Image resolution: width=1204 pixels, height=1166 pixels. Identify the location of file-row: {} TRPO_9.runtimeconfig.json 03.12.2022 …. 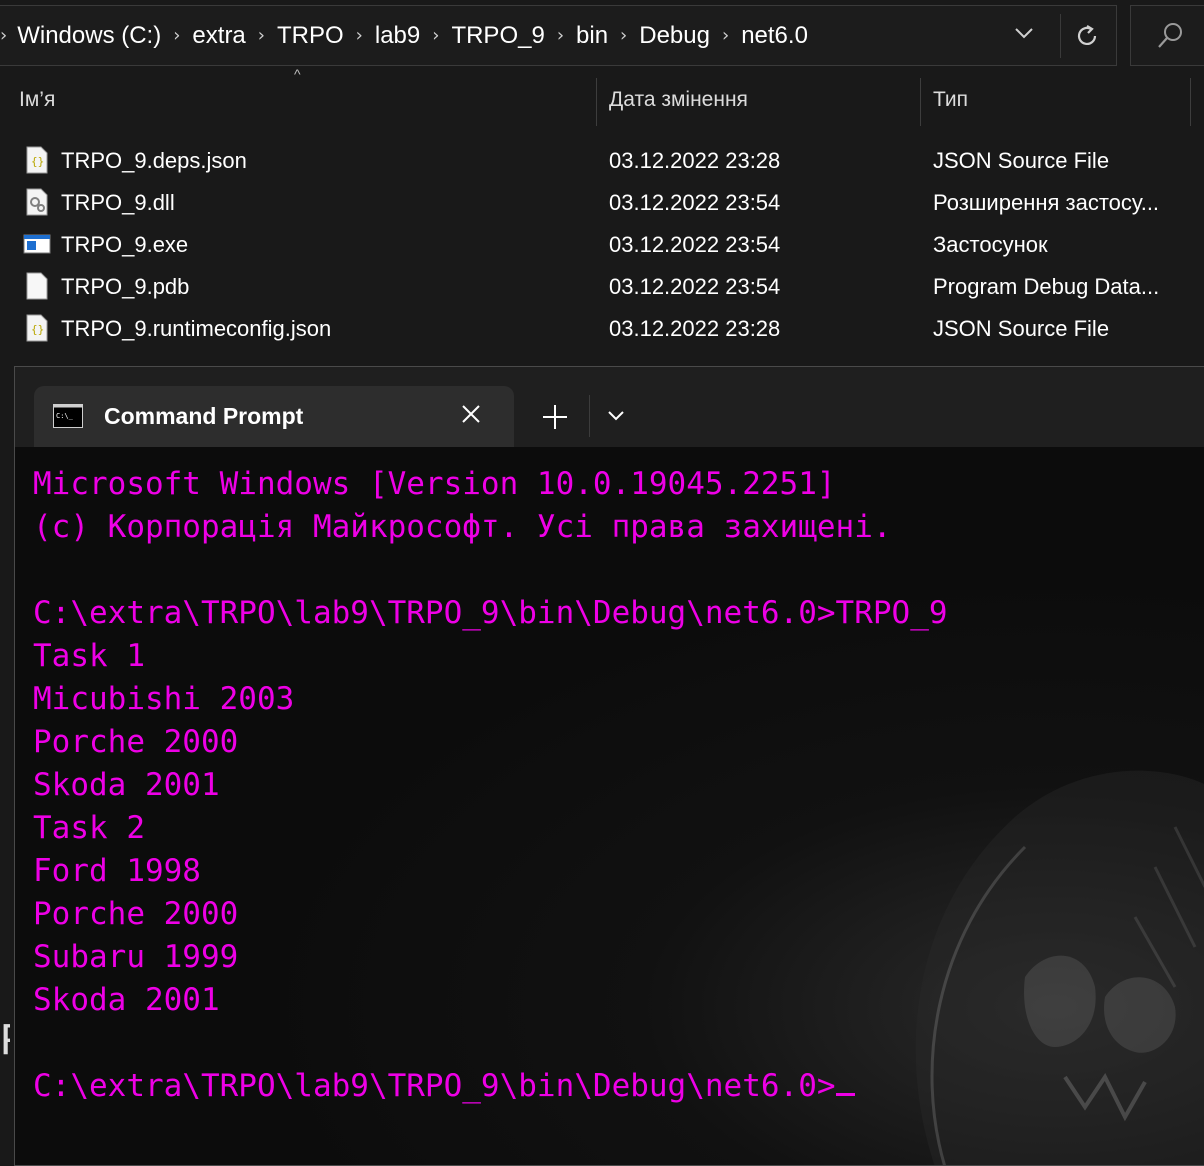
(602, 329).